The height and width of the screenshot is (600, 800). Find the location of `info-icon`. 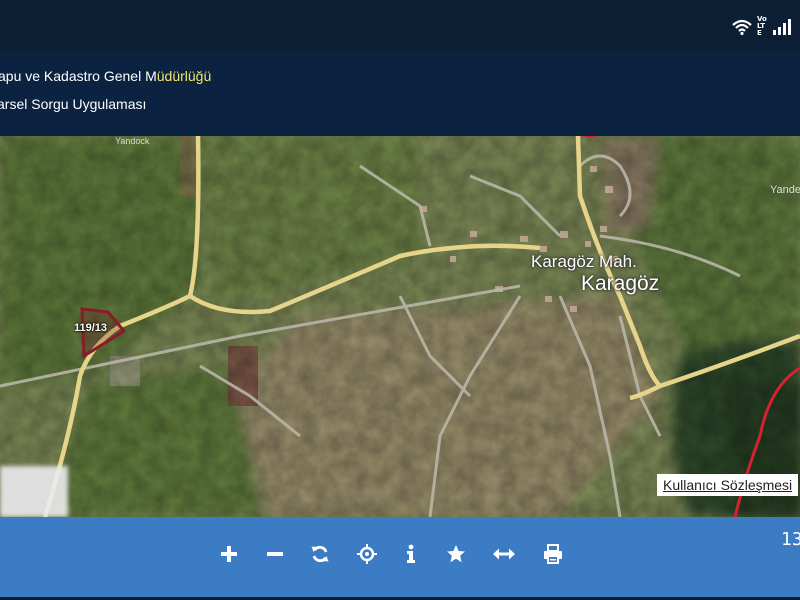

info-icon is located at coordinates (411, 553).